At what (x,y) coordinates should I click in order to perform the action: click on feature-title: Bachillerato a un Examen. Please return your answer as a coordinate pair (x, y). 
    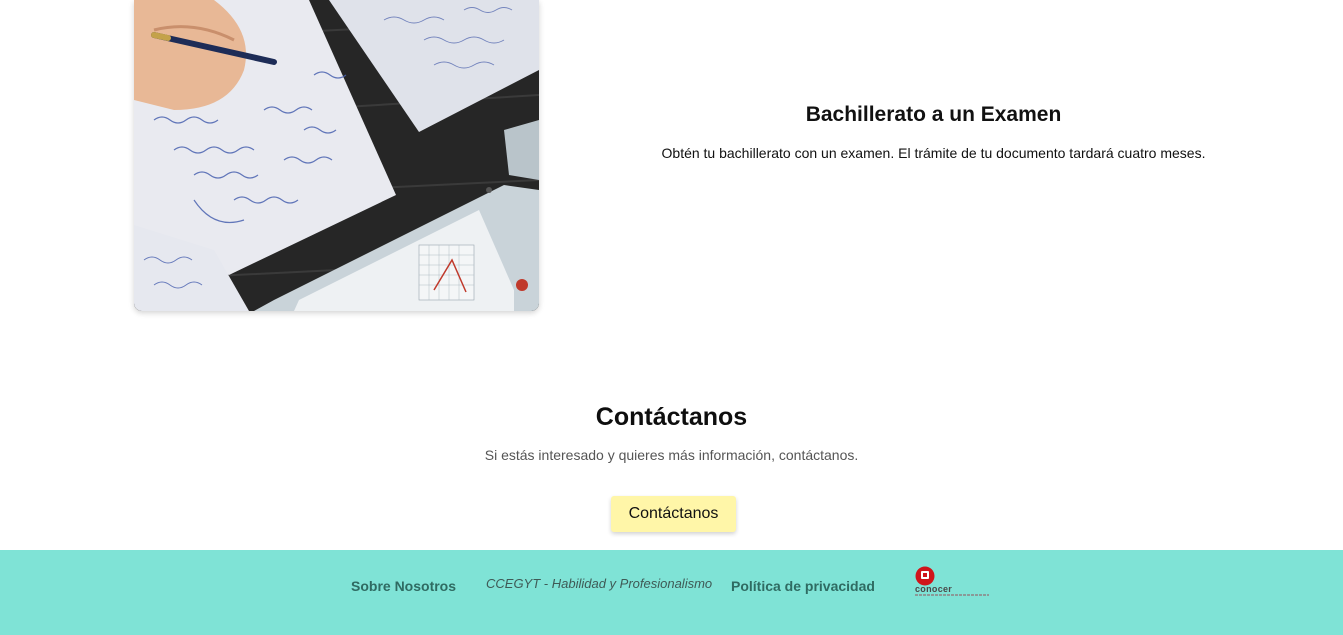
    Looking at the image, I should click on (933, 114).